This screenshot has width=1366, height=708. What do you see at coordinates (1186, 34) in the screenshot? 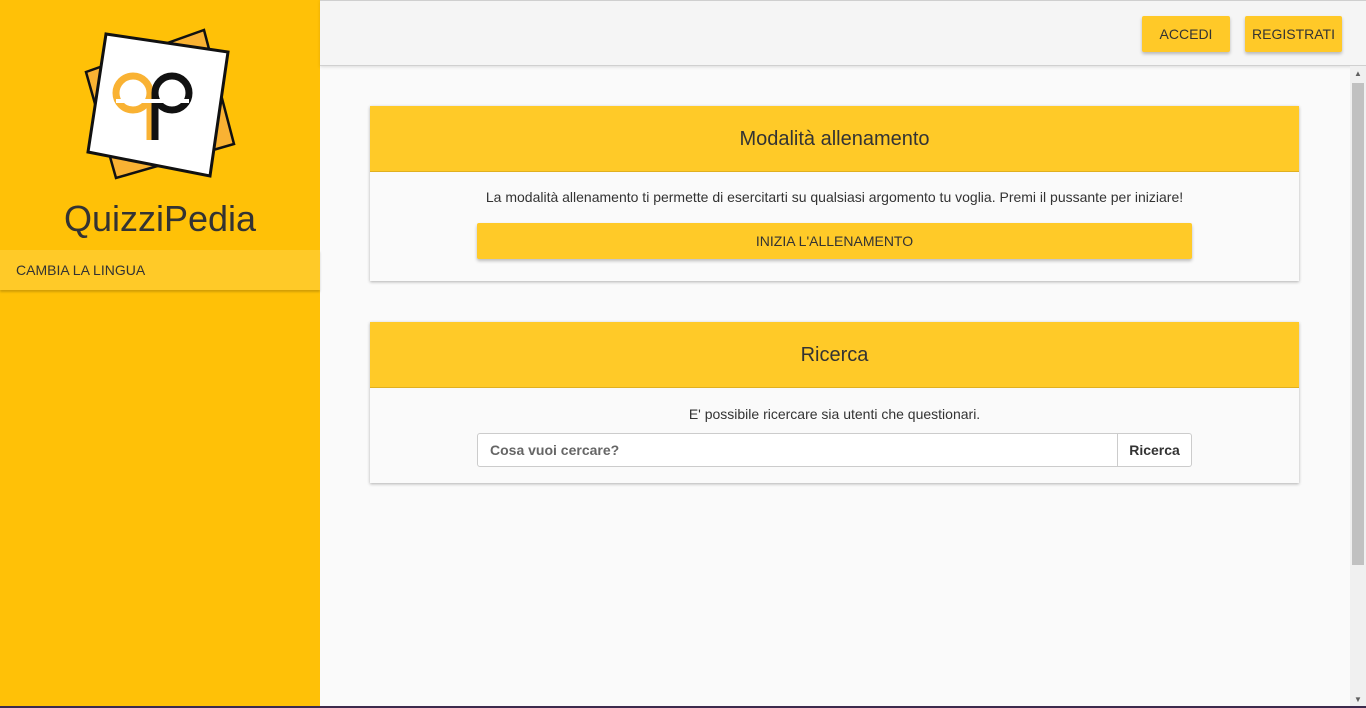
I see `login-button: ACCEDI` at bounding box center [1186, 34].